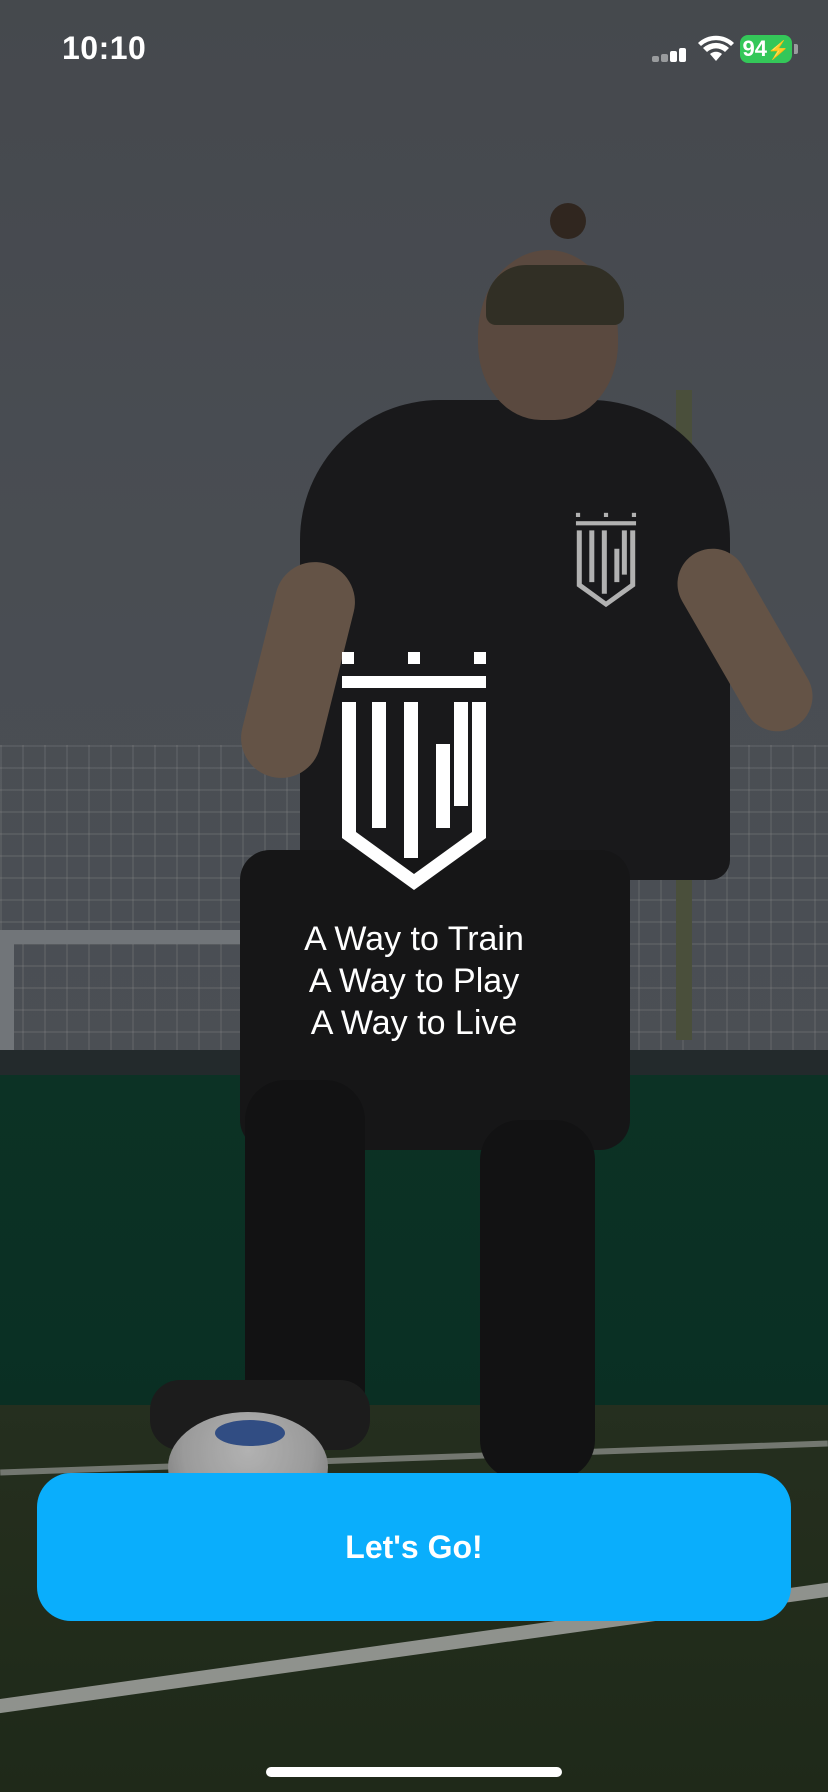 The height and width of the screenshot is (1792, 828). I want to click on battery-icon: 94⚡, so click(766, 49).